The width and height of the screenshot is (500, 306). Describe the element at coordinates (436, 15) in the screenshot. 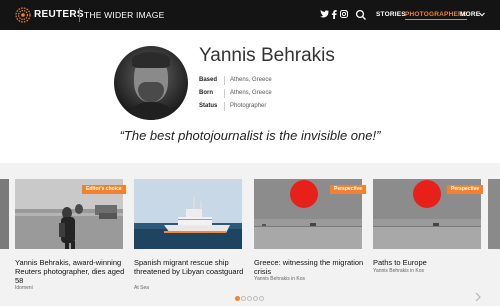

I see `nav-item-photographers: PHOTOGRAPHERS` at that location.